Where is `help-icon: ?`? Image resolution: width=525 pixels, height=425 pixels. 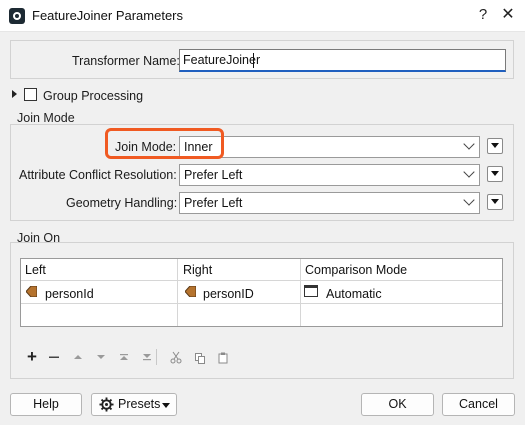
help-icon: ? is located at coordinates (483, 15).